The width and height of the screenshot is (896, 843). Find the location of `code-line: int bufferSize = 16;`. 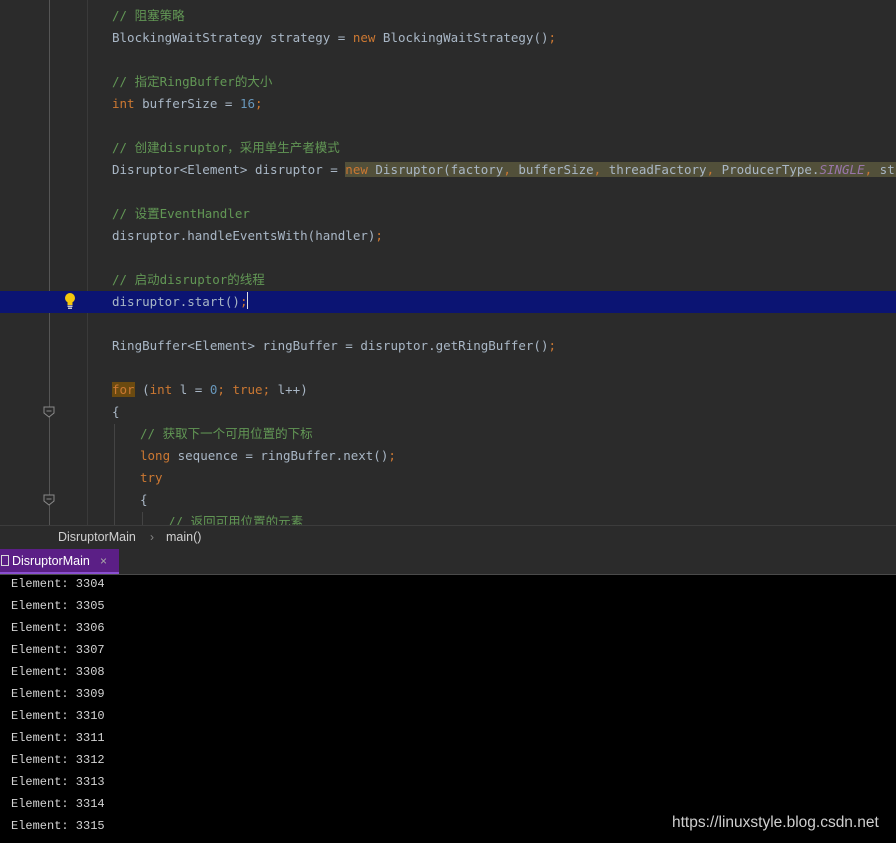

code-line: int bufferSize = 16; is located at coordinates (187, 104).